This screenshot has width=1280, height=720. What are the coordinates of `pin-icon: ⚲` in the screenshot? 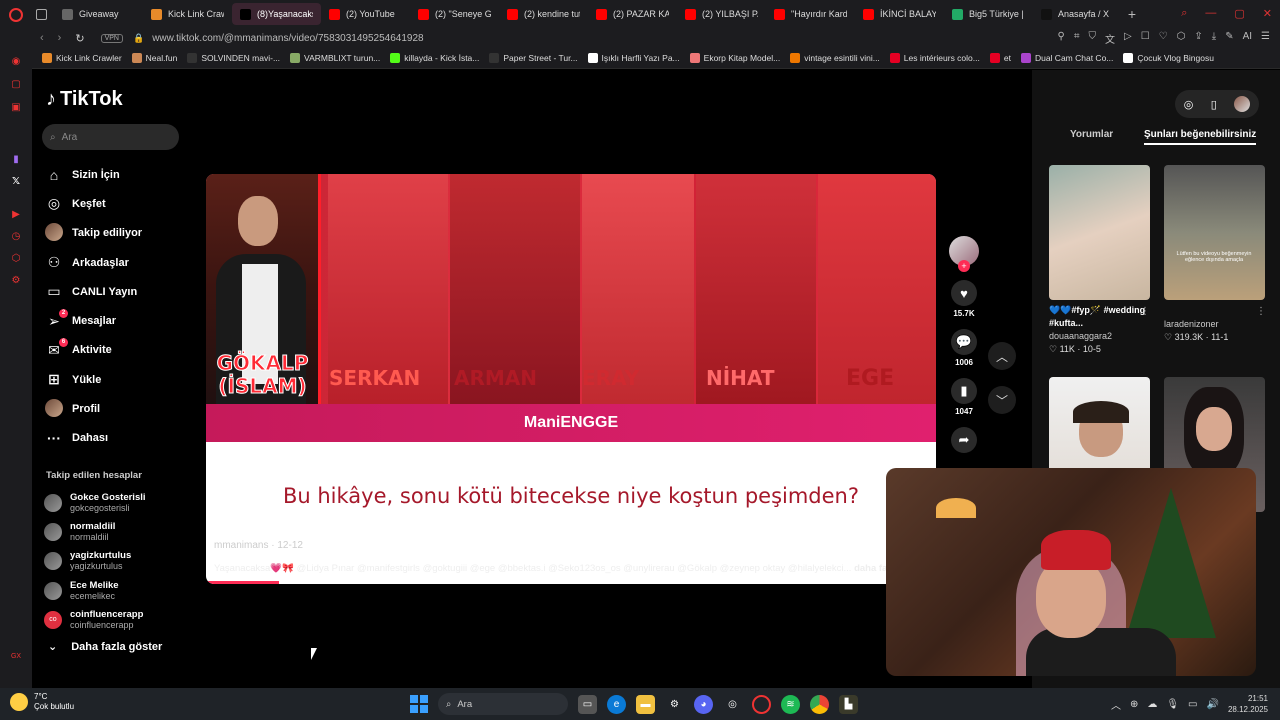 It's located at (1061, 38).